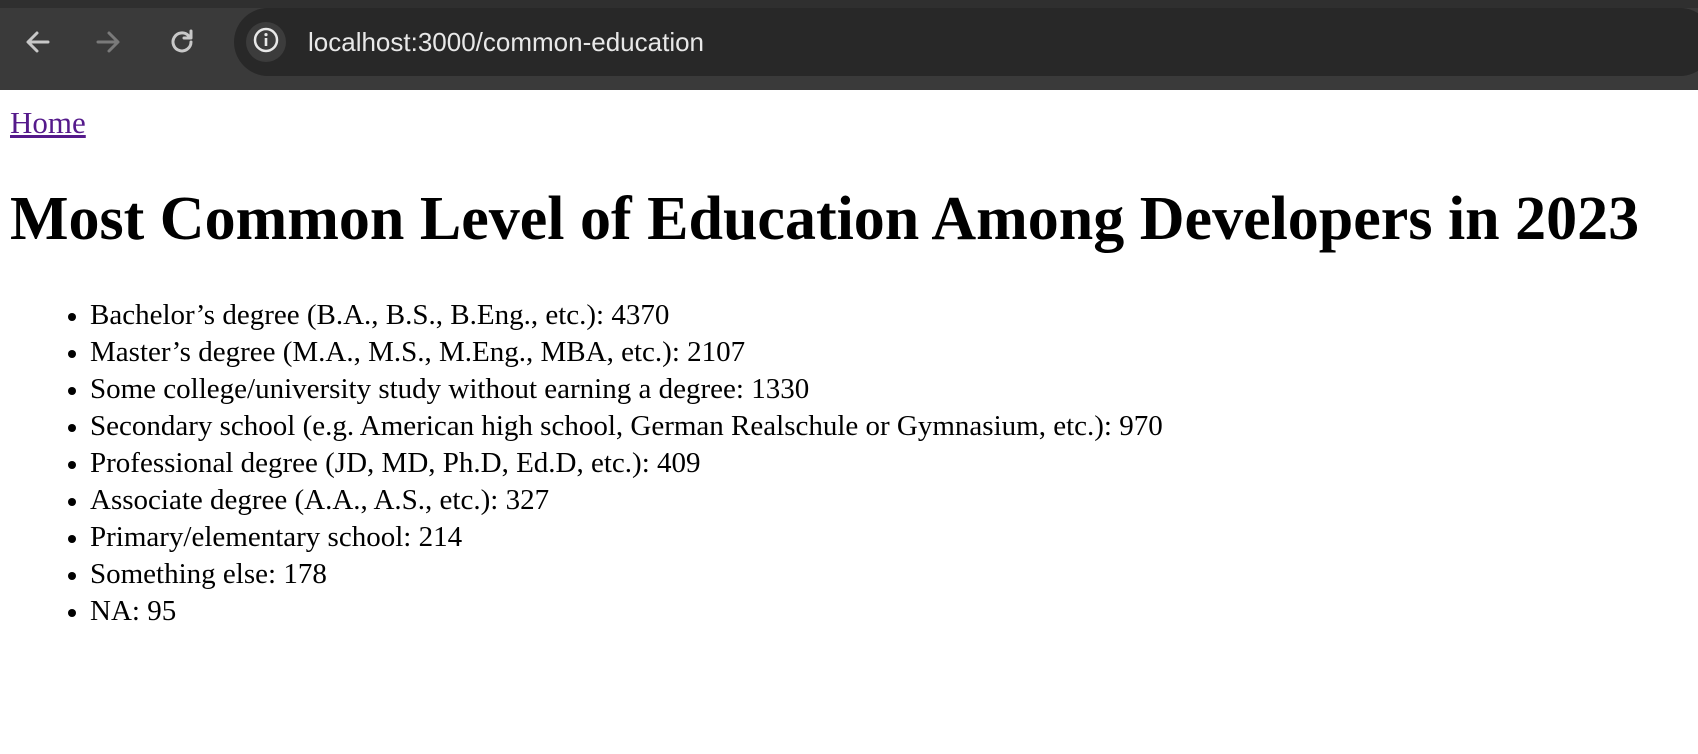  What do you see at coordinates (162, 611) in the screenshot?
I see `education-count: 95` at bounding box center [162, 611].